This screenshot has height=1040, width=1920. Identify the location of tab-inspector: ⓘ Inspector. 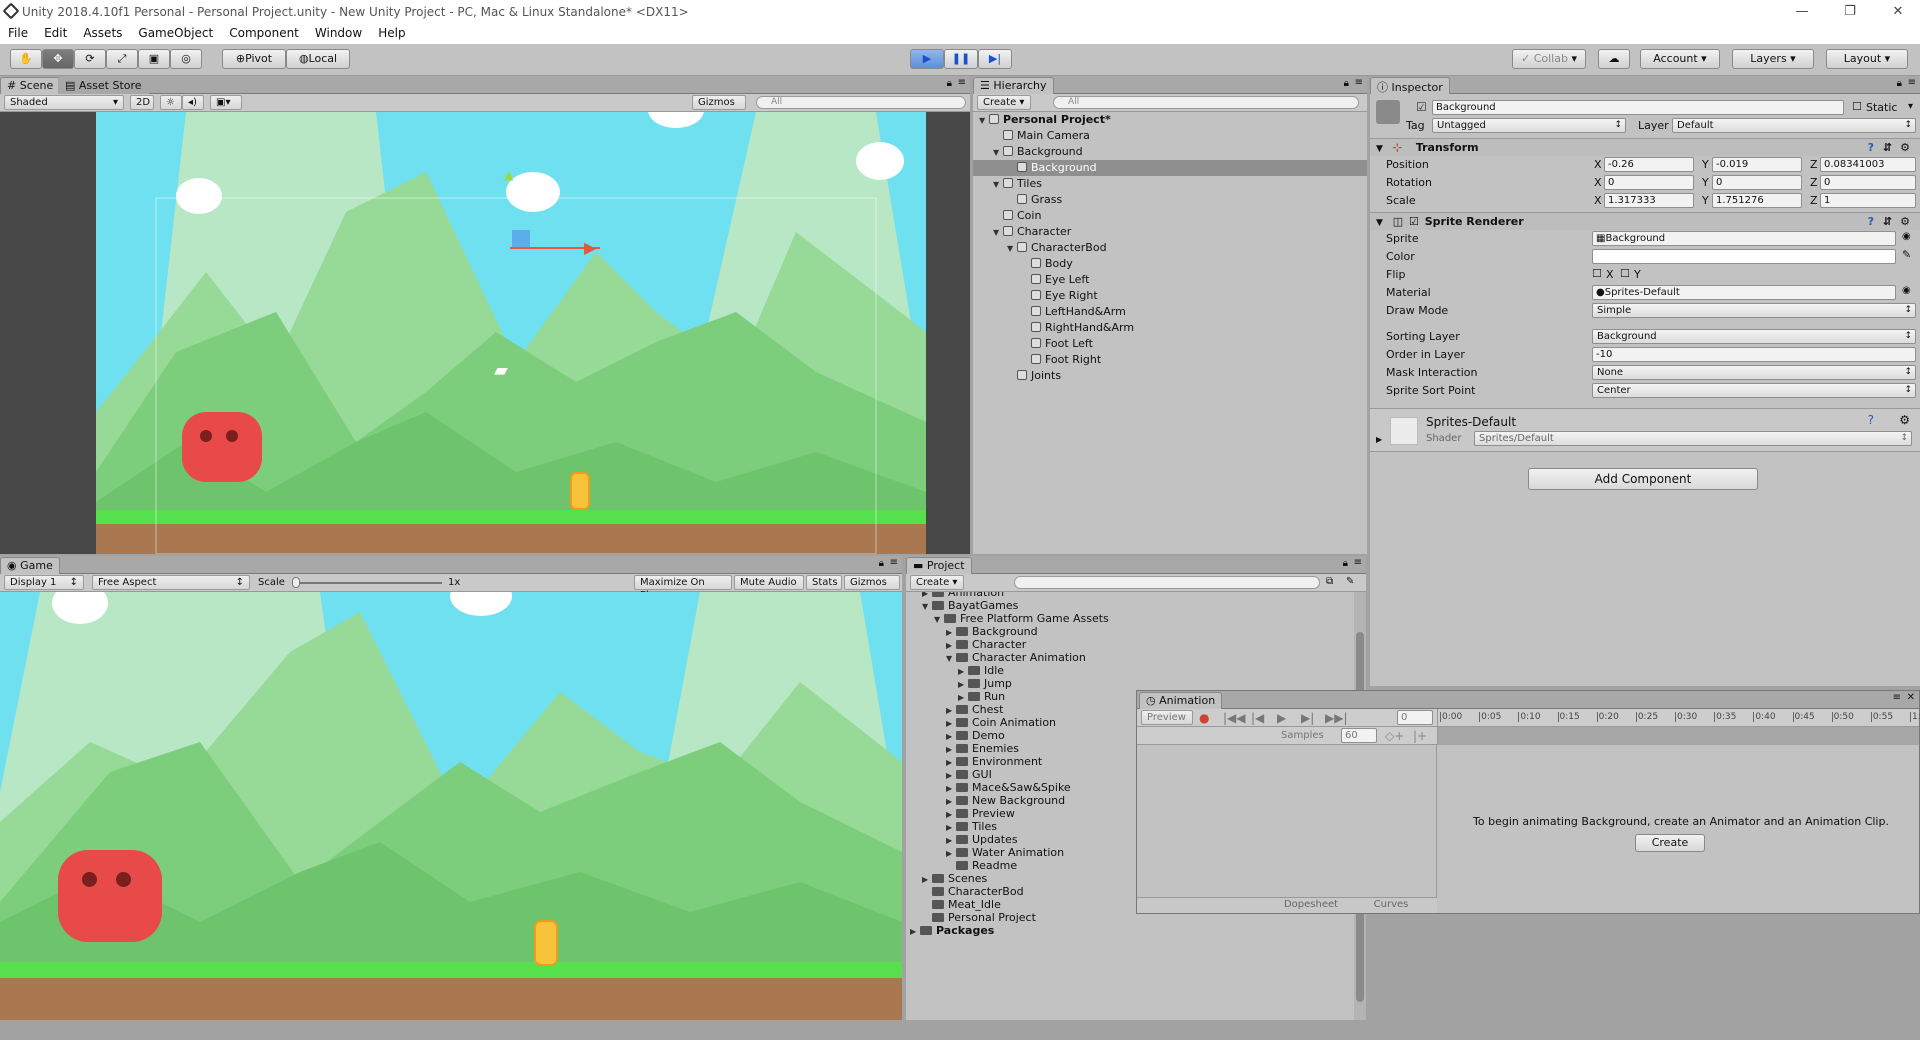
(1410, 85).